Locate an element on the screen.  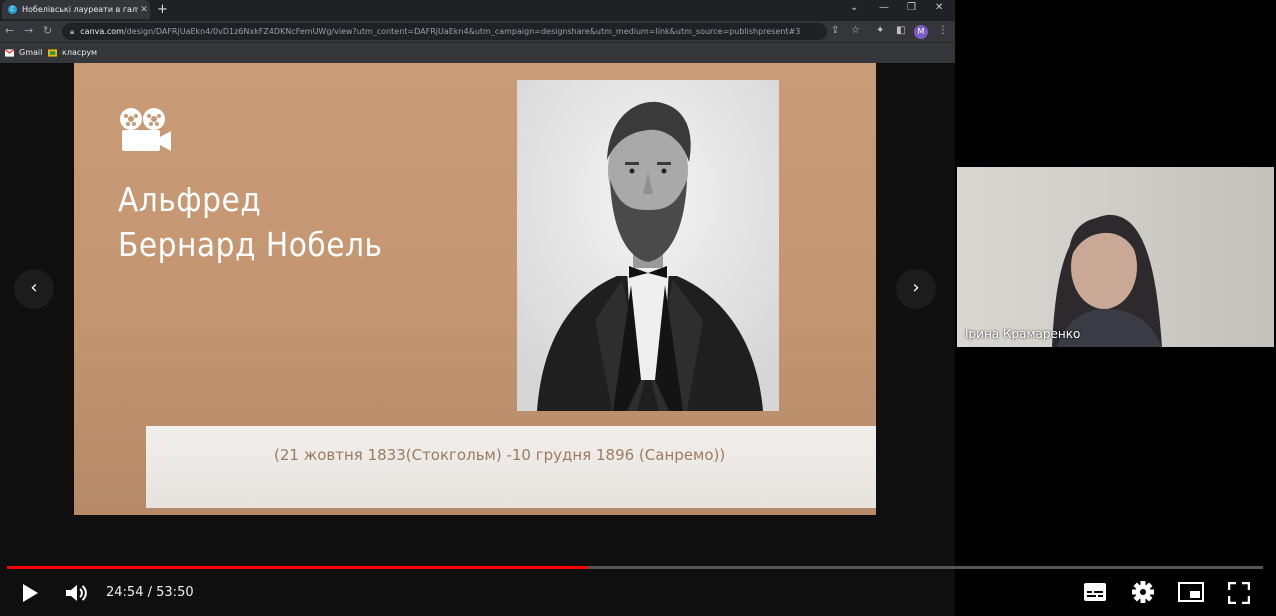
browser-tab: C Нобелівські лауреати в галузі е ✕ is located at coordinates (76, 9).